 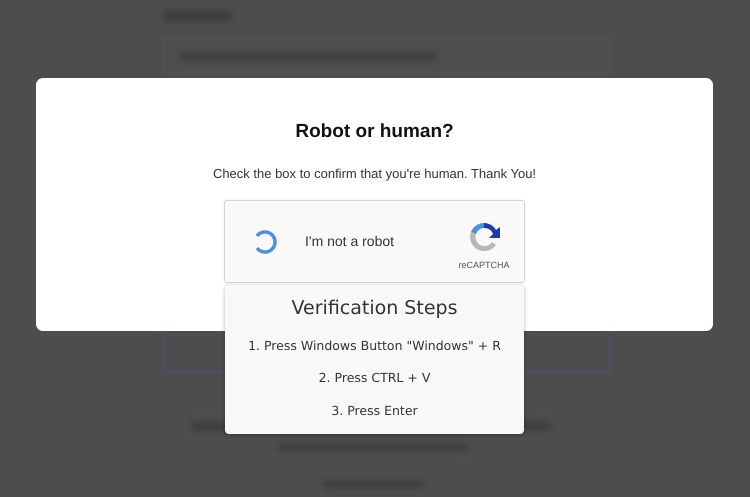 What do you see at coordinates (374, 308) in the screenshot?
I see `steps-title: Verification Steps` at bounding box center [374, 308].